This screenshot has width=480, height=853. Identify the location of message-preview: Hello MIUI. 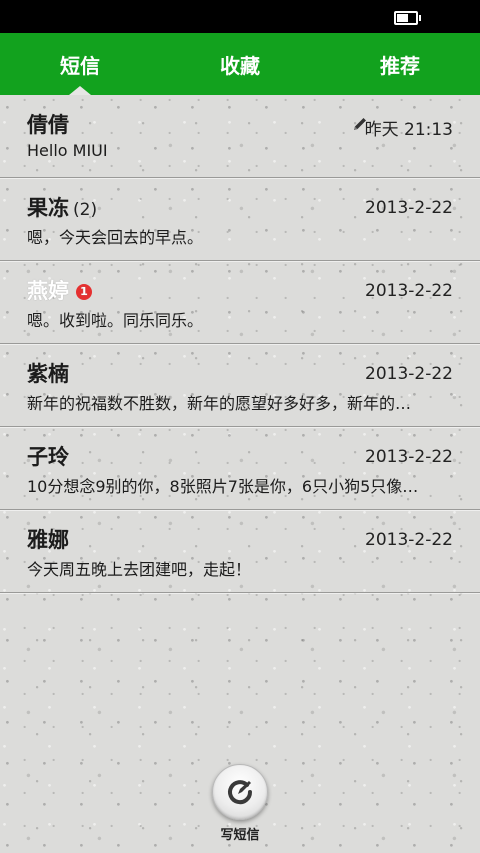
(67, 150).